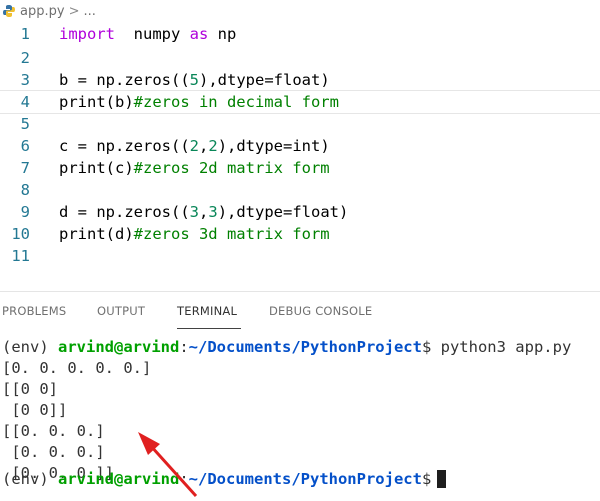 Image resolution: width=600 pixels, height=501 pixels. Describe the element at coordinates (300, 190) in the screenshot. I see `code-line: 8` at that location.